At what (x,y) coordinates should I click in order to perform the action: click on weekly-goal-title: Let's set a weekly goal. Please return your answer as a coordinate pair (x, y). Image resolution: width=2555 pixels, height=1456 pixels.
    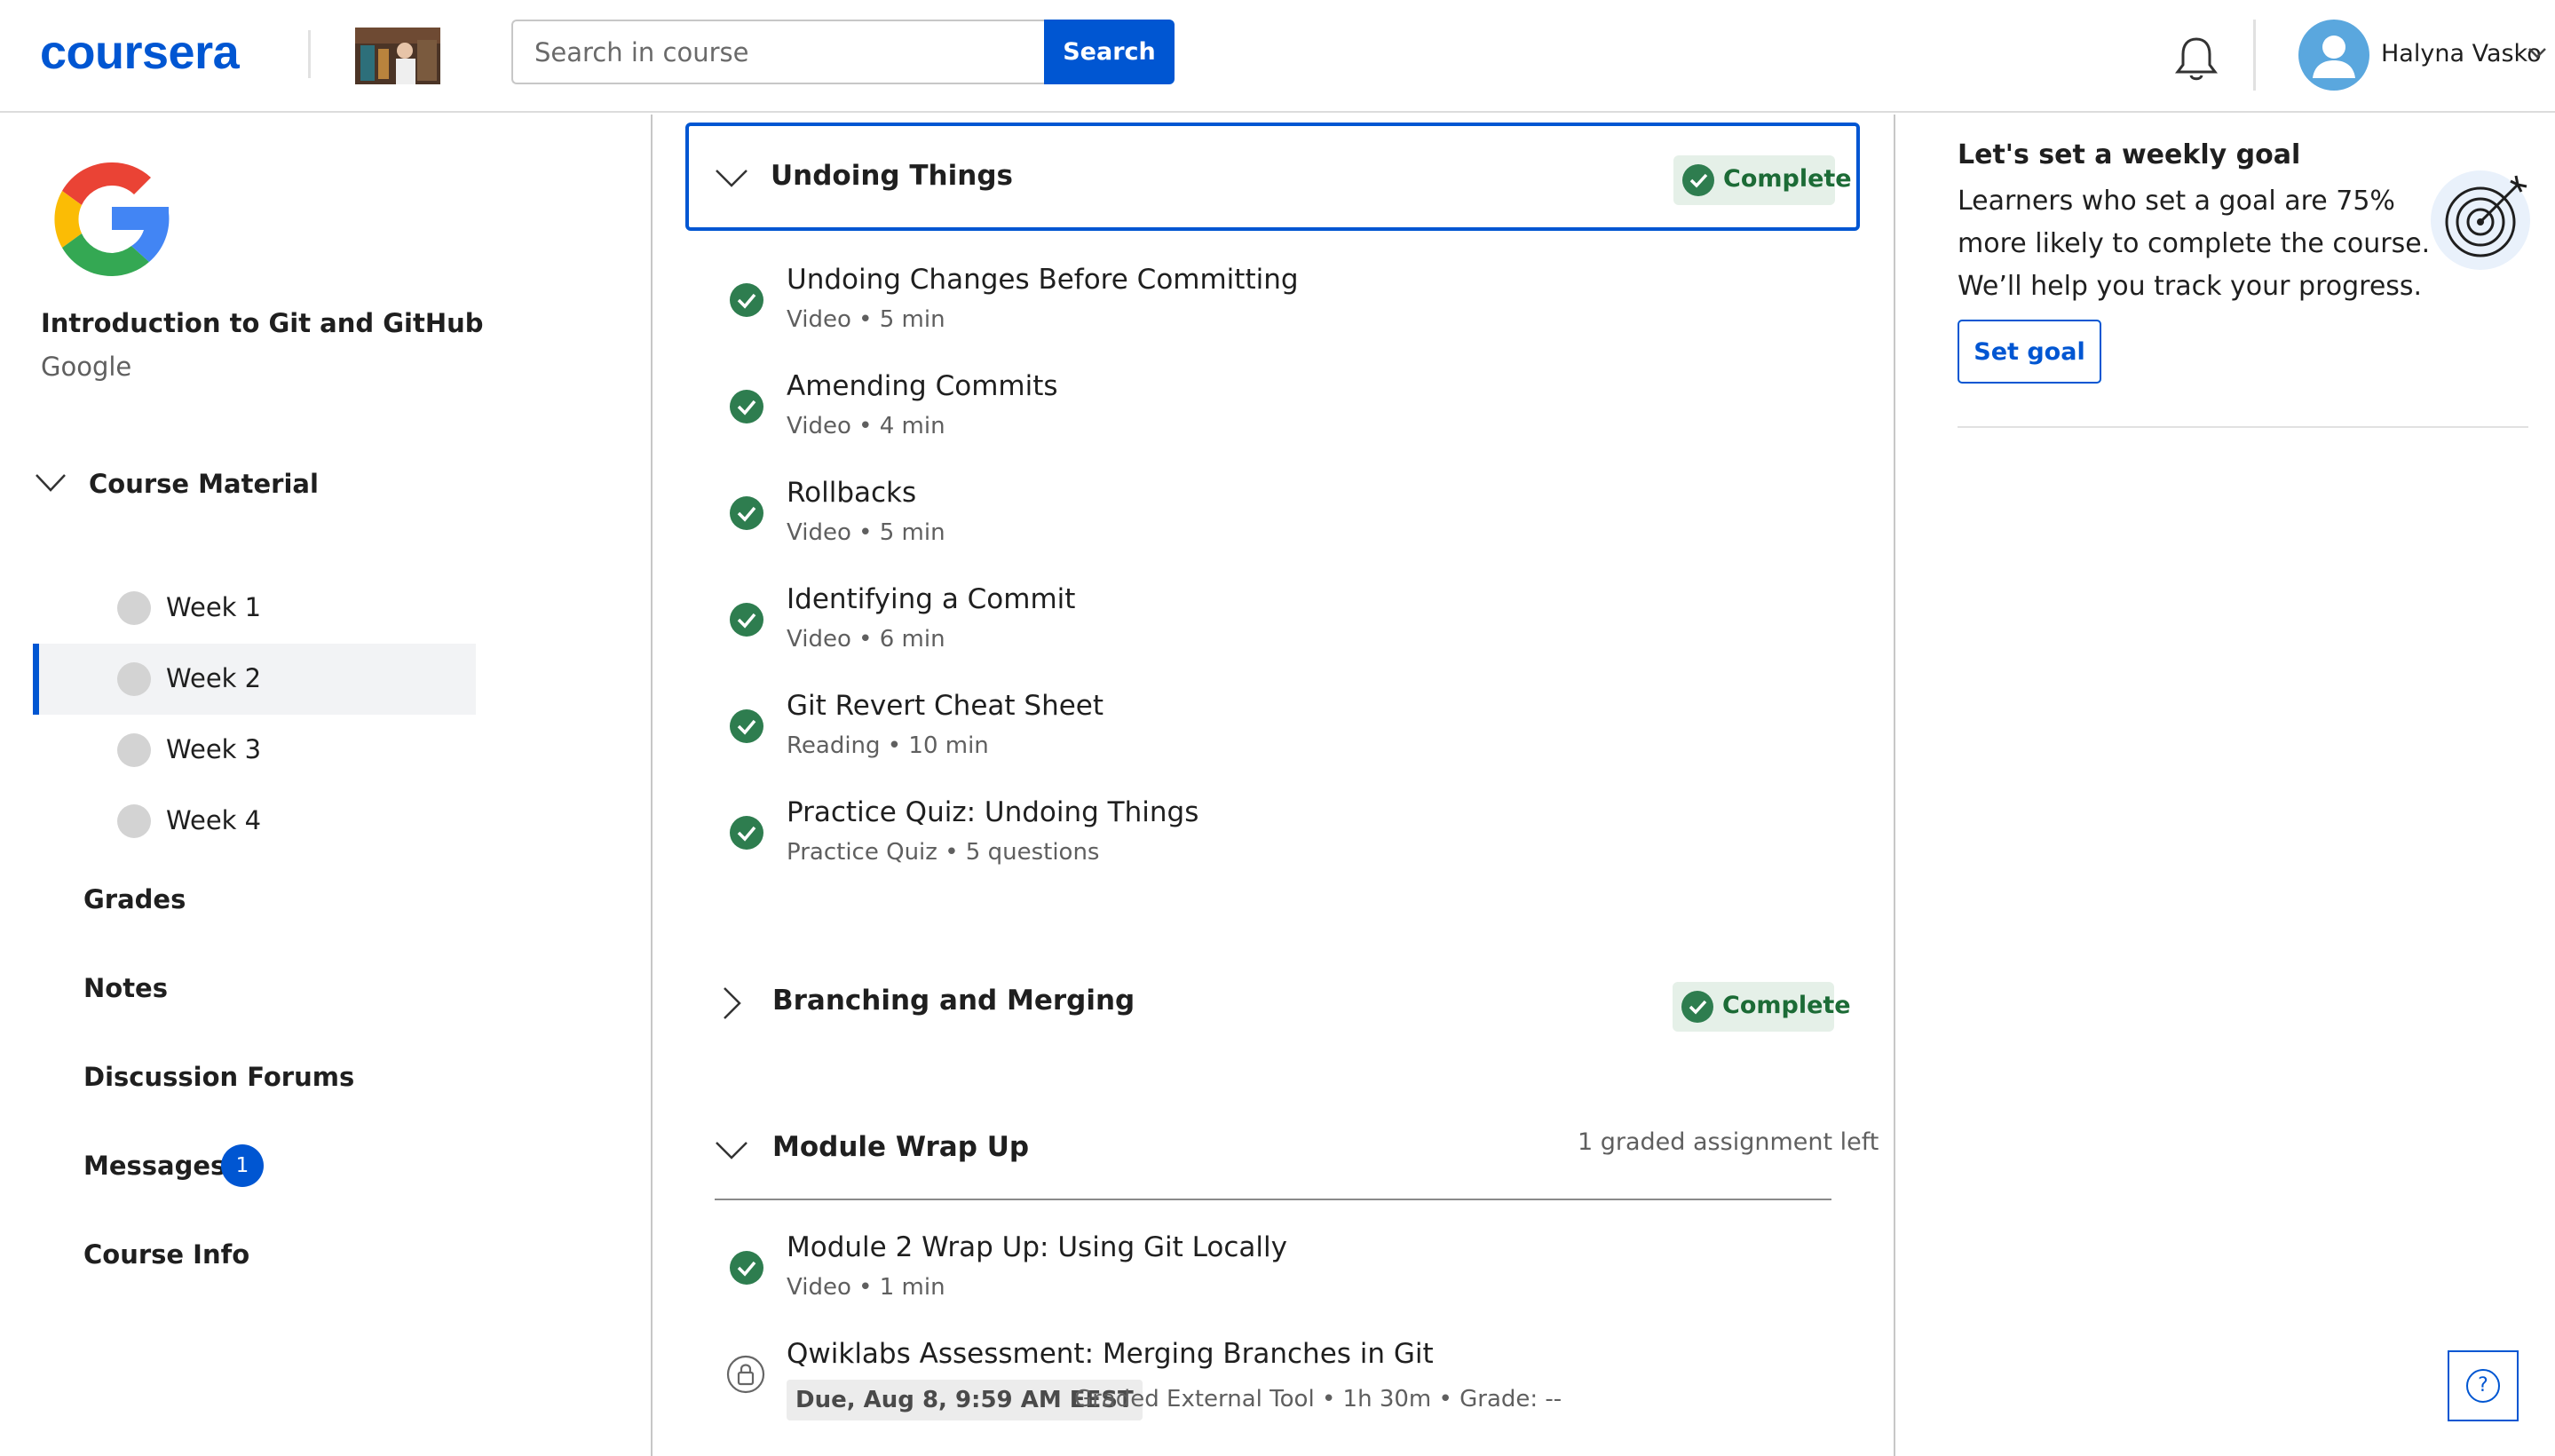
    Looking at the image, I should click on (2129, 154).